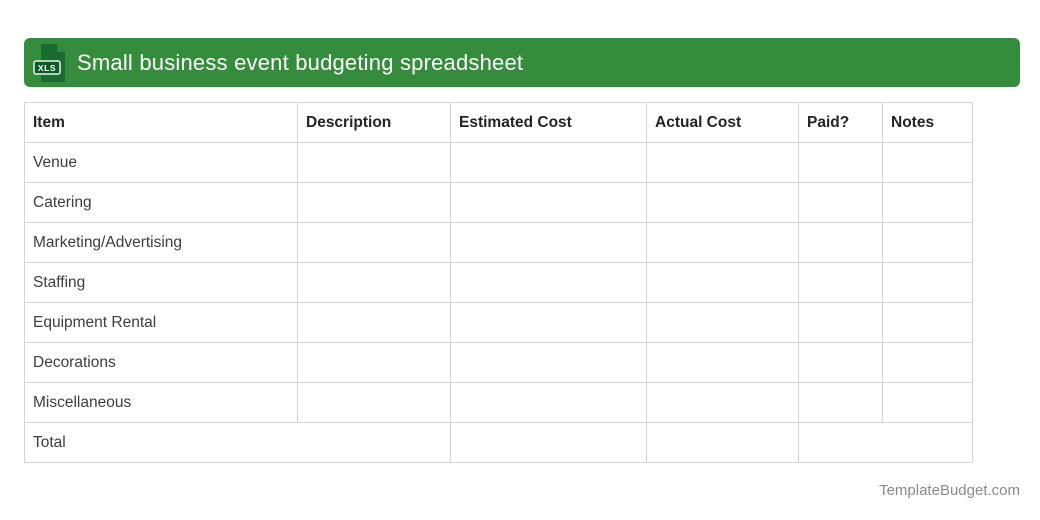 This screenshot has width=1040, height=520. I want to click on item-cell: Staffing, so click(161, 282).